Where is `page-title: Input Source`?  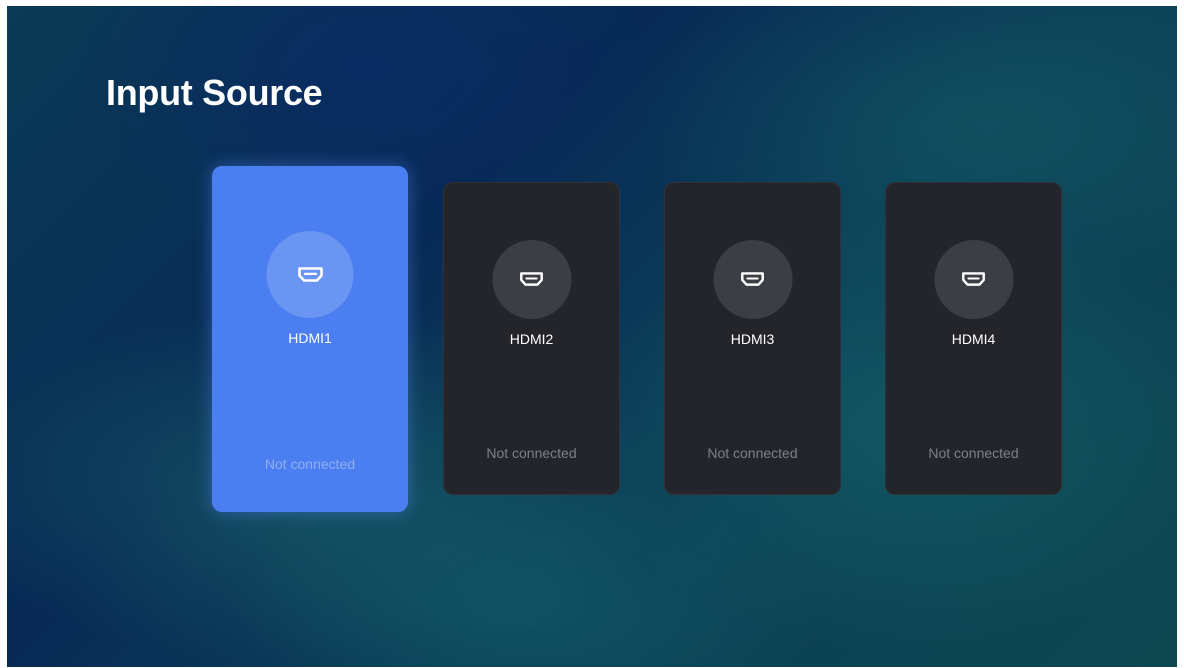
page-title: Input Source is located at coordinates (214, 92).